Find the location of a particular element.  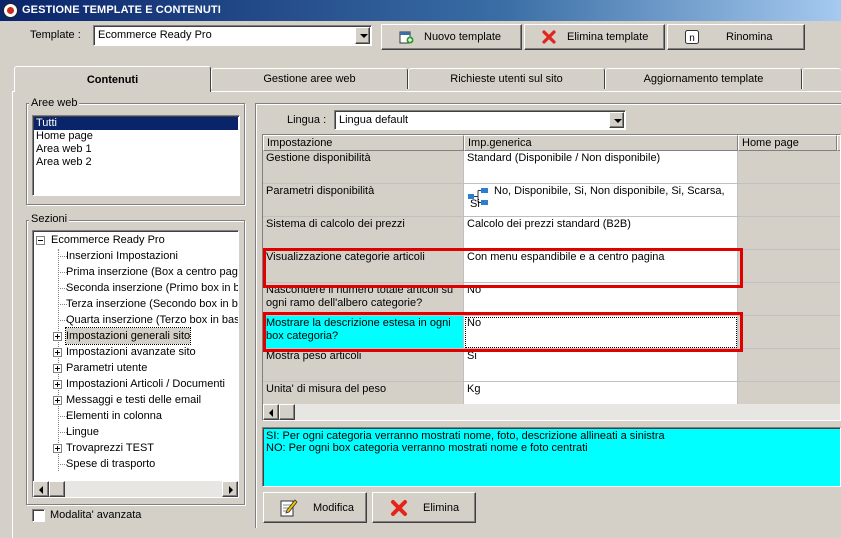

setting-value-text: Si is located at coordinates (472, 356).